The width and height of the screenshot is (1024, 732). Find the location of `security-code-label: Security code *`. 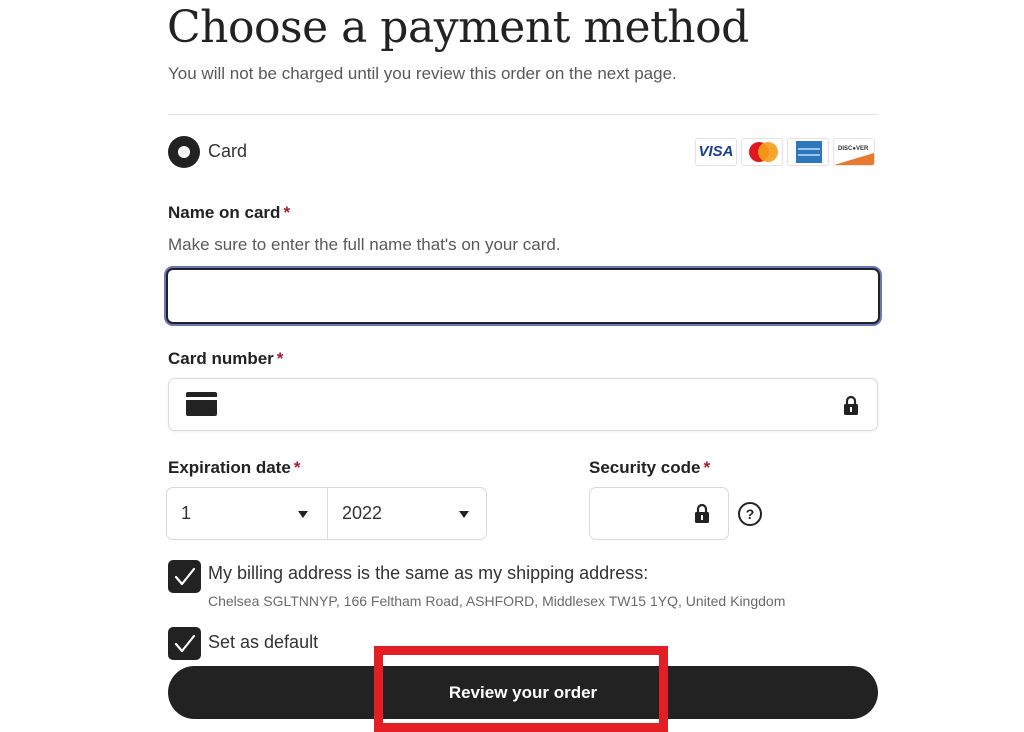

security-code-label: Security code * is located at coordinates (650, 467).